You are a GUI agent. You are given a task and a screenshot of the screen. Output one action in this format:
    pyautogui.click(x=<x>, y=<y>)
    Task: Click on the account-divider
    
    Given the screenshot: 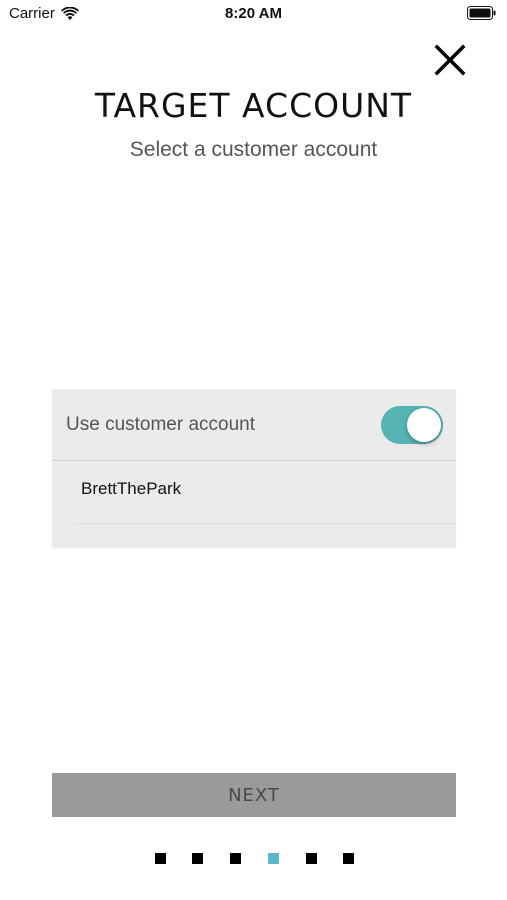 What is the action you would take?
    pyautogui.click(x=265, y=523)
    